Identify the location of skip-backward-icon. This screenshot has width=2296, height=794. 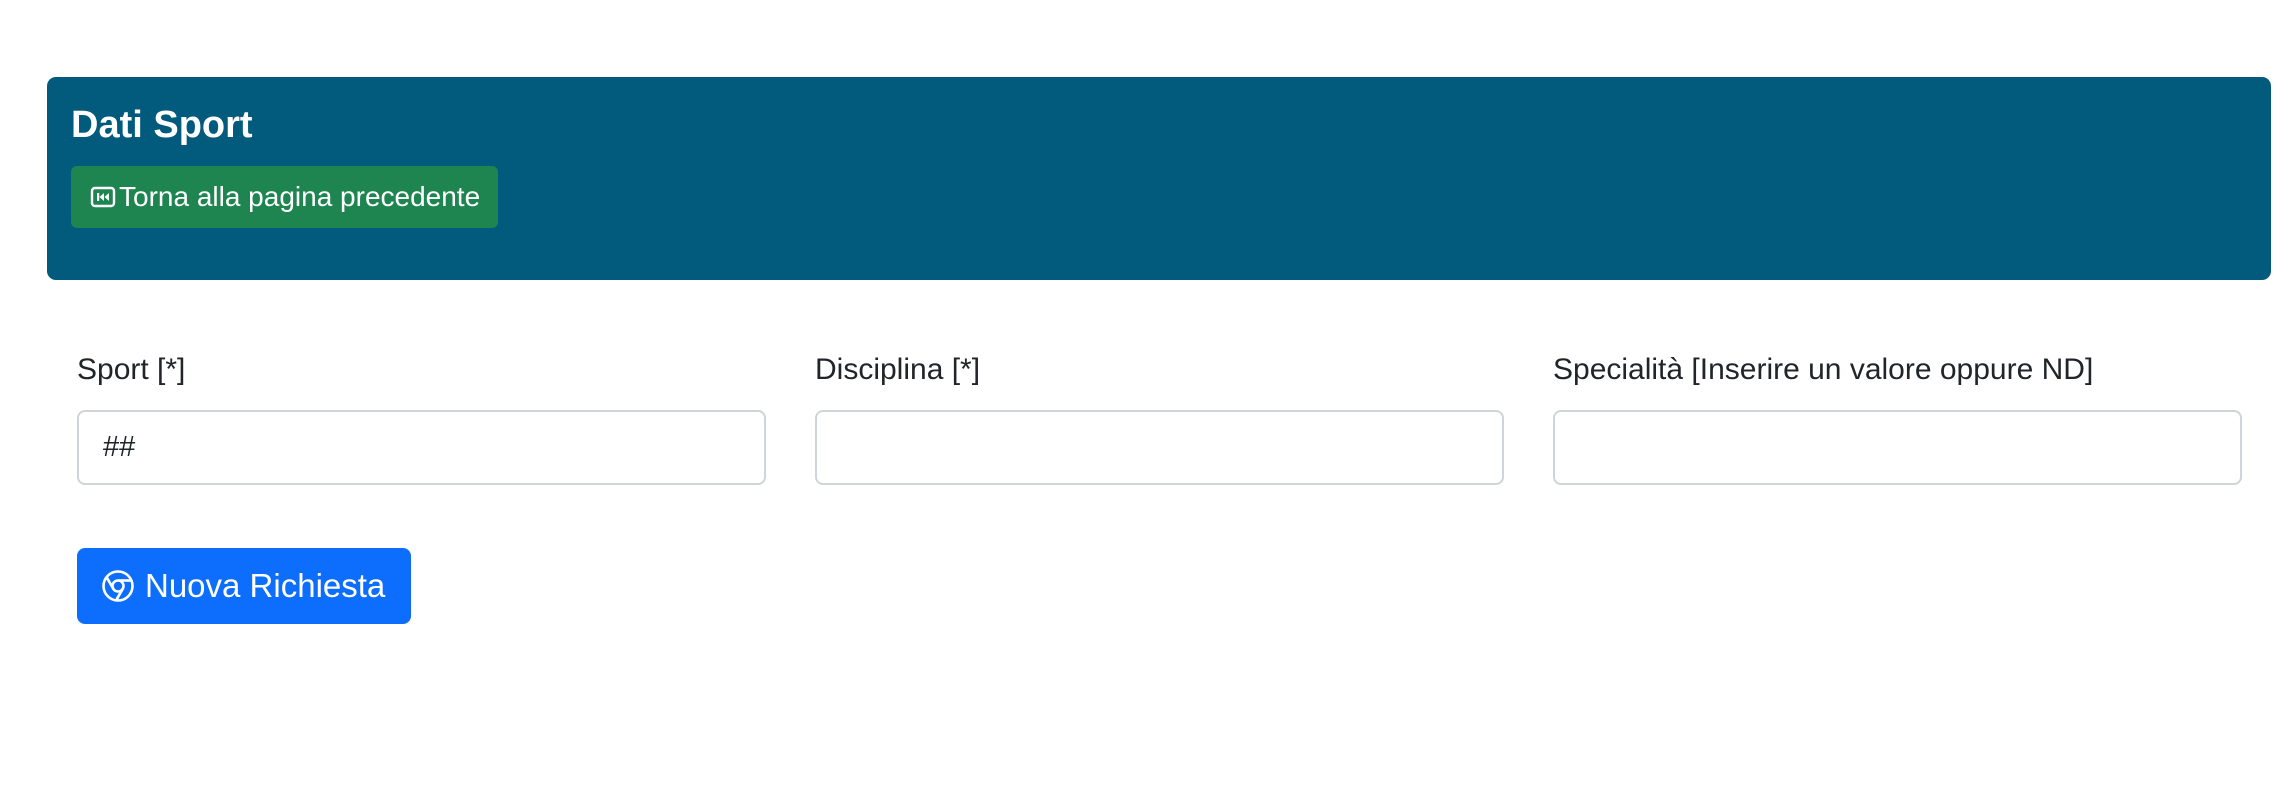
(103, 197).